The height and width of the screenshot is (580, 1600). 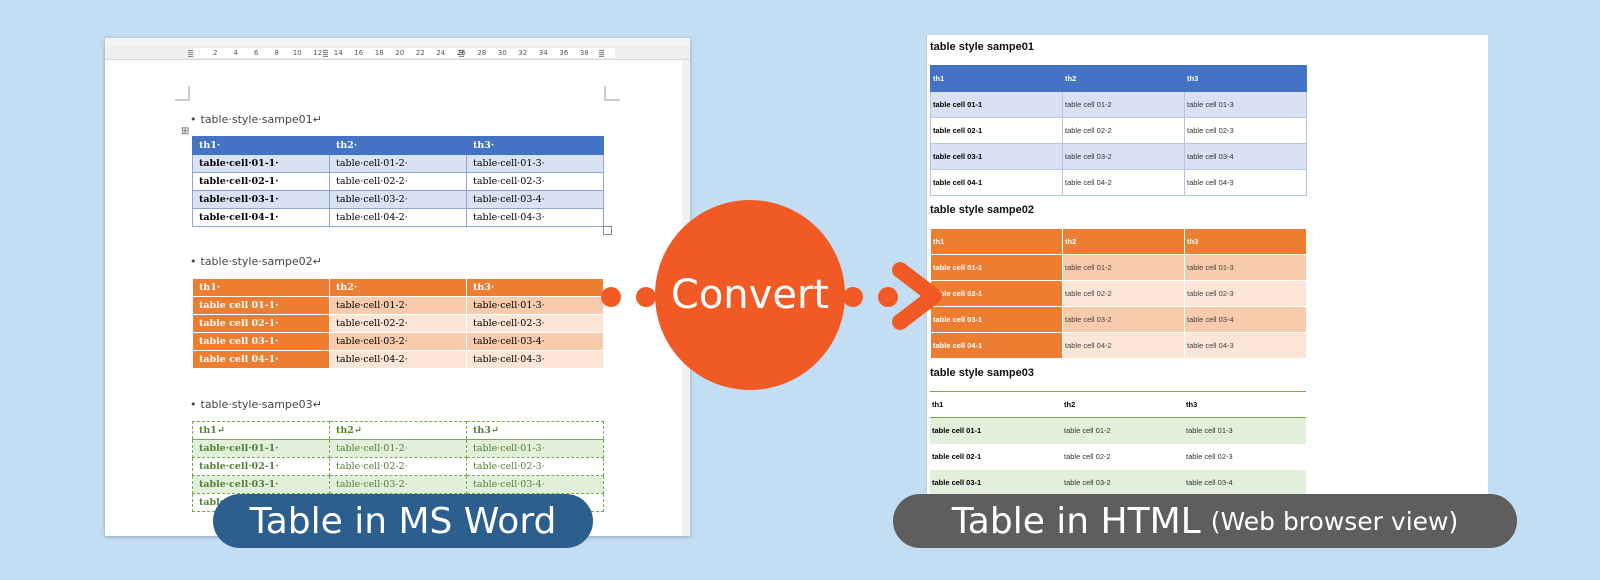 What do you see at coordinates (535, 430) in the screenshot?
I see `table-header-cell: th3↵` at bounding box center [535, 430].